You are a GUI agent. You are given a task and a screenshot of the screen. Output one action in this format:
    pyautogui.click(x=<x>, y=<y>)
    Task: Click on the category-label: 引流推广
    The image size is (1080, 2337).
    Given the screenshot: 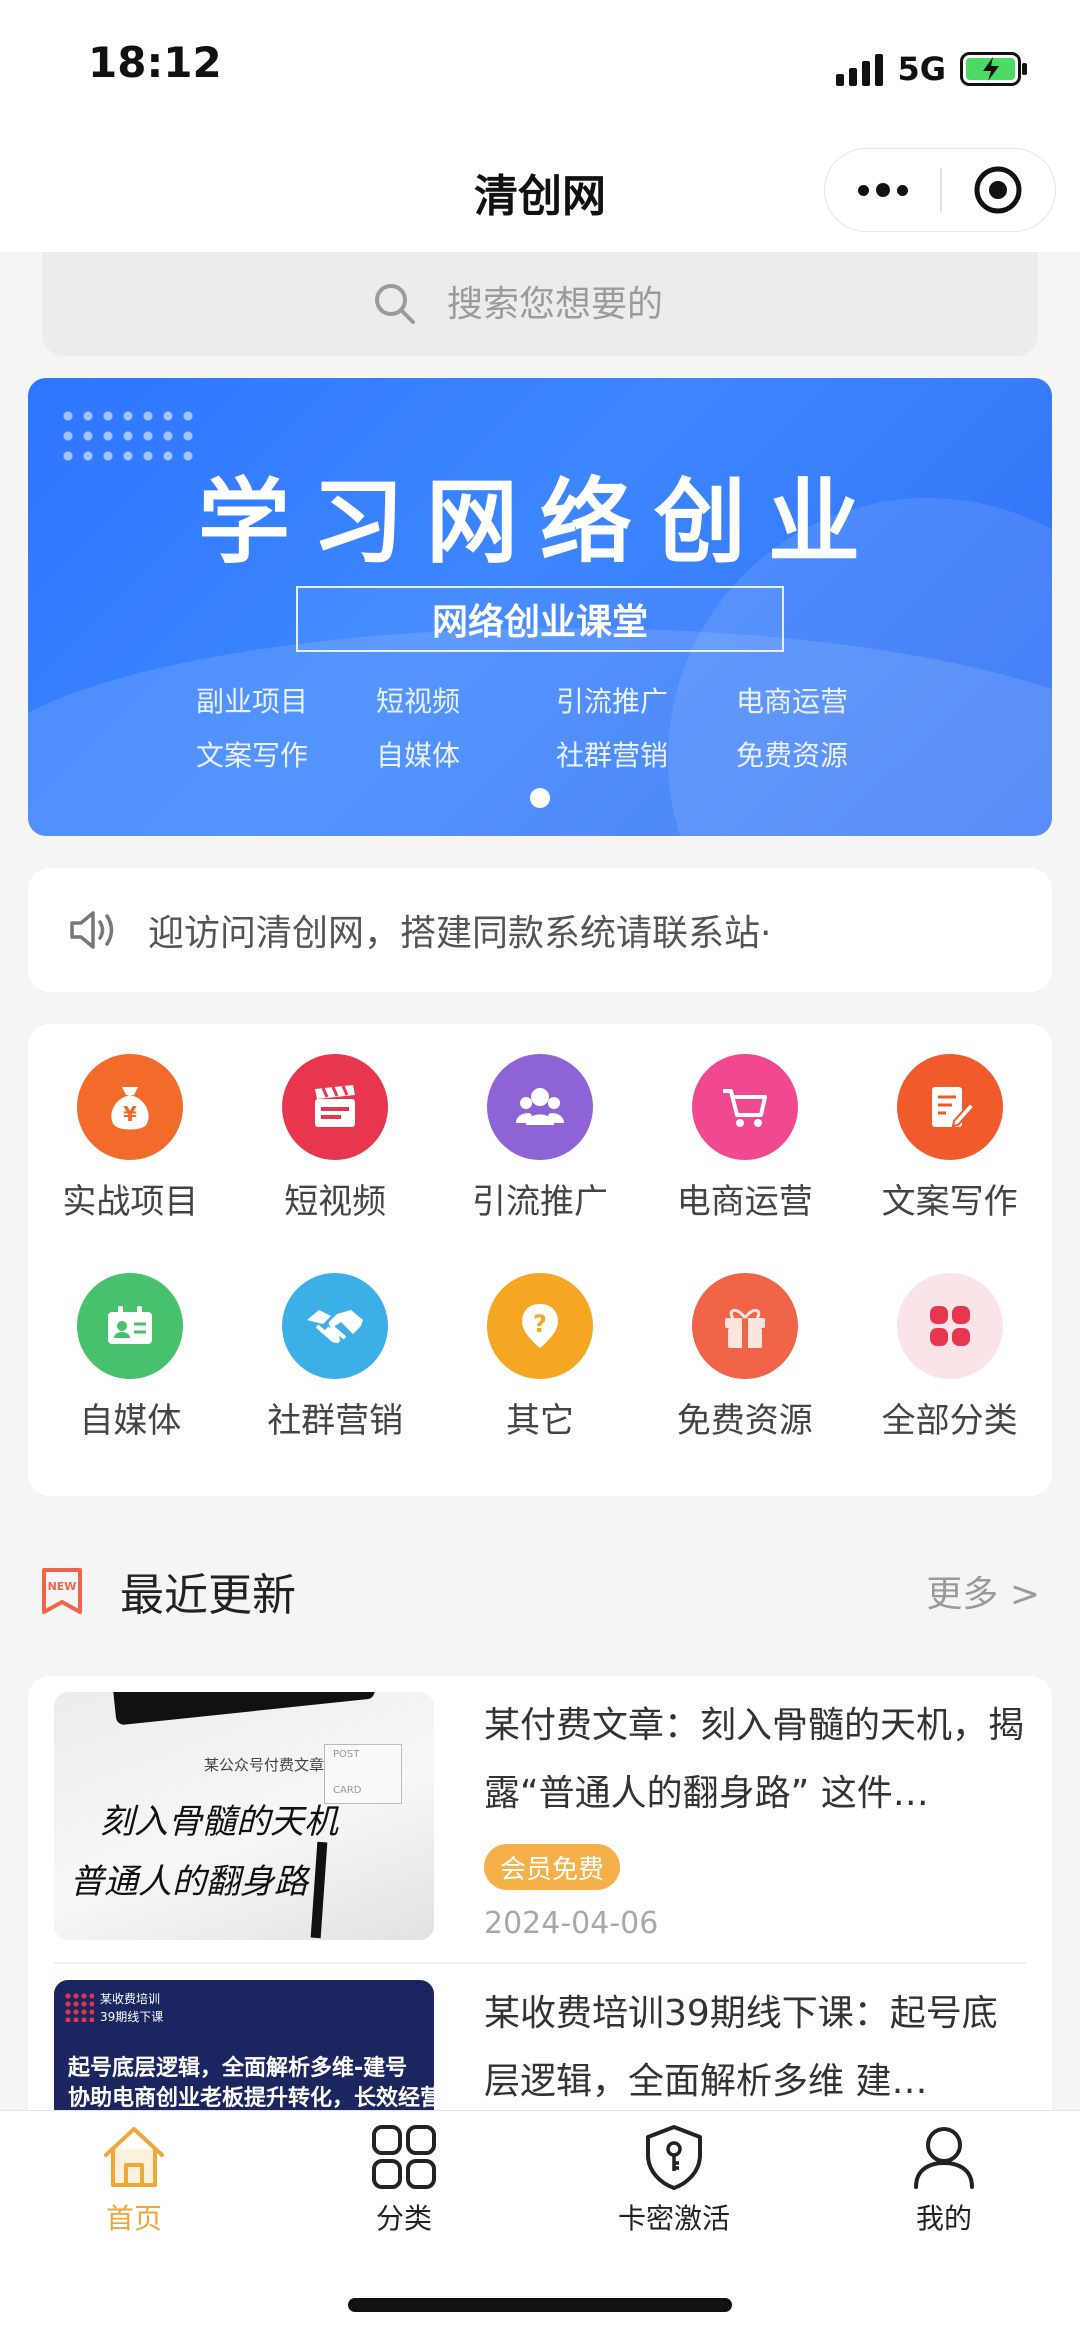 What is the action you would take?
    pyautogui.click(x=539, y=1202)
    